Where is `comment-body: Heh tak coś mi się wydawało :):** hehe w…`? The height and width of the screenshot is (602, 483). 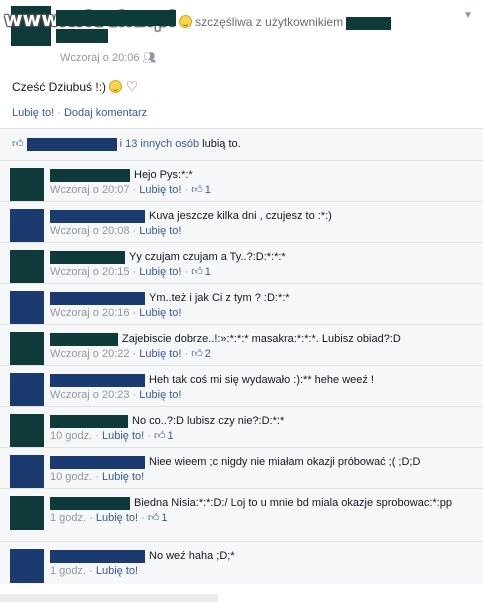 comment-body: Heh tak coś mi się wydawało :):** hehe w… is located at coordinates (262, 388).